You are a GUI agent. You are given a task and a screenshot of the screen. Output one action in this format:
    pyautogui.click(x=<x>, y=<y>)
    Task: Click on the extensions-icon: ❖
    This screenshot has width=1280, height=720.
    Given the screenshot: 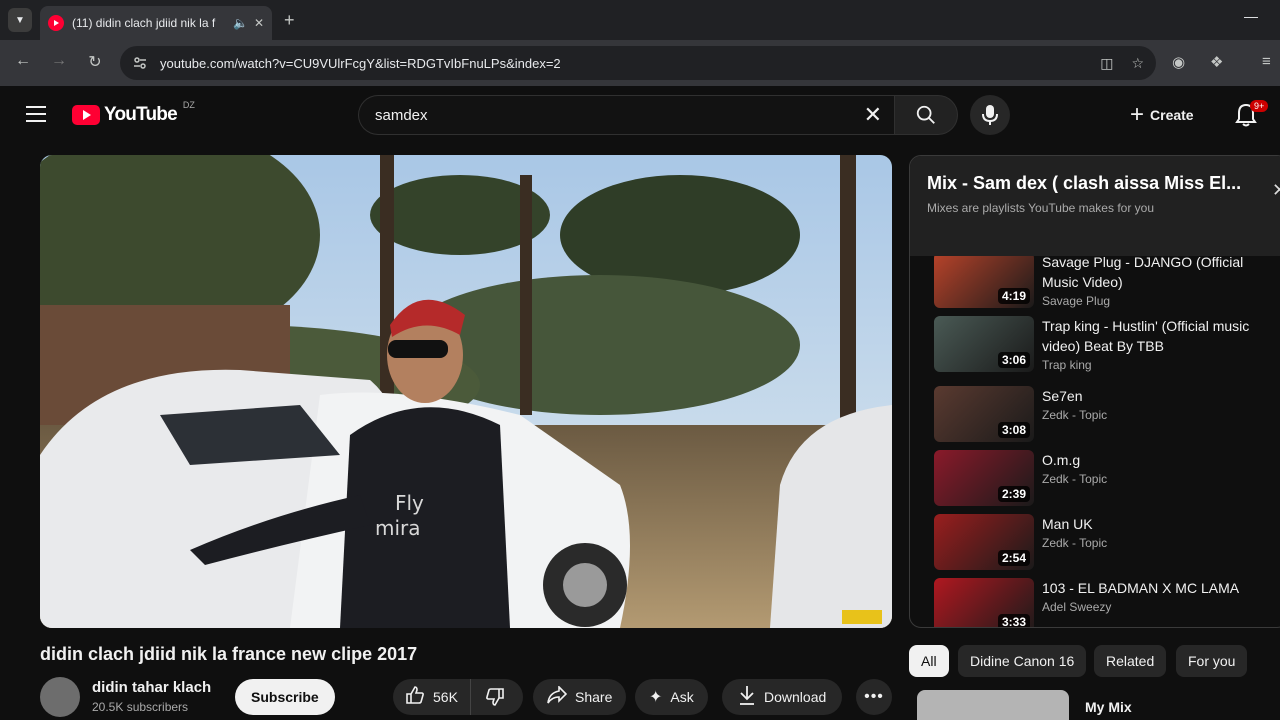 What is the action you would take?
    pyautogui.click(x=1216, y=62)
    